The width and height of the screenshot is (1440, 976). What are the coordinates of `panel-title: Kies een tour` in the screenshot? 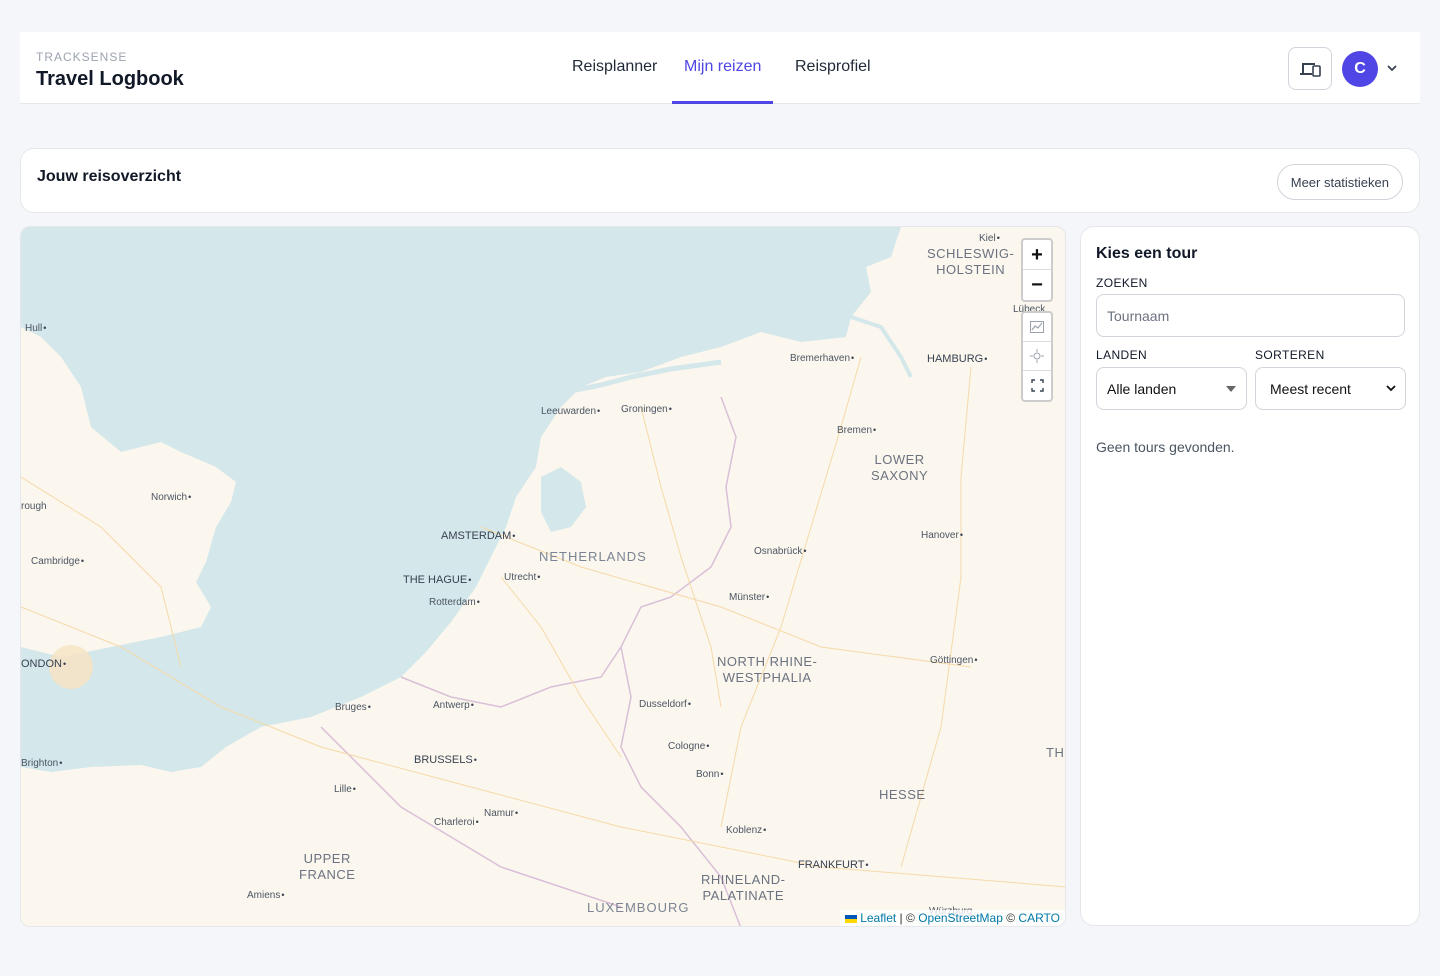 It's located at (1147, 253).